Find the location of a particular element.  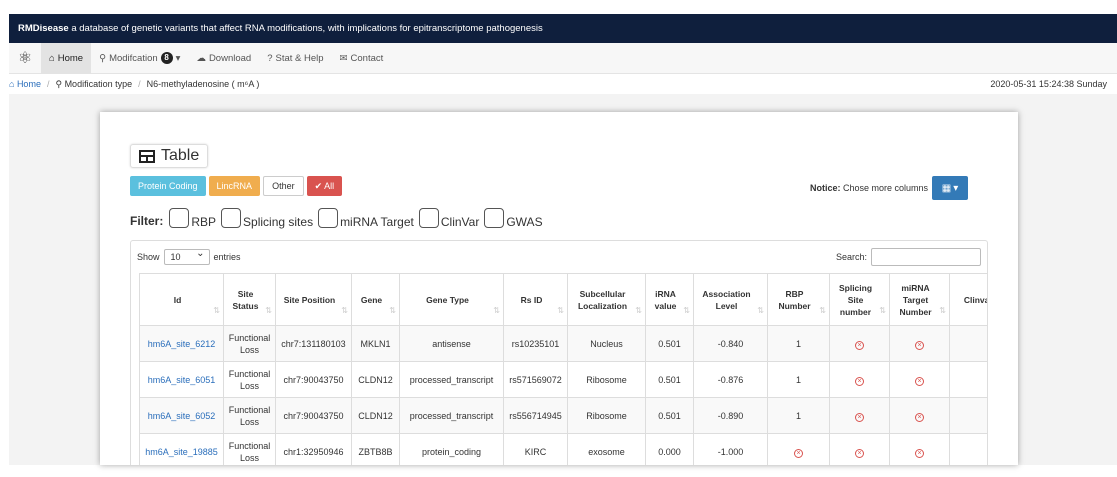

table-cell: exosome is located at coordinates (606, 449).